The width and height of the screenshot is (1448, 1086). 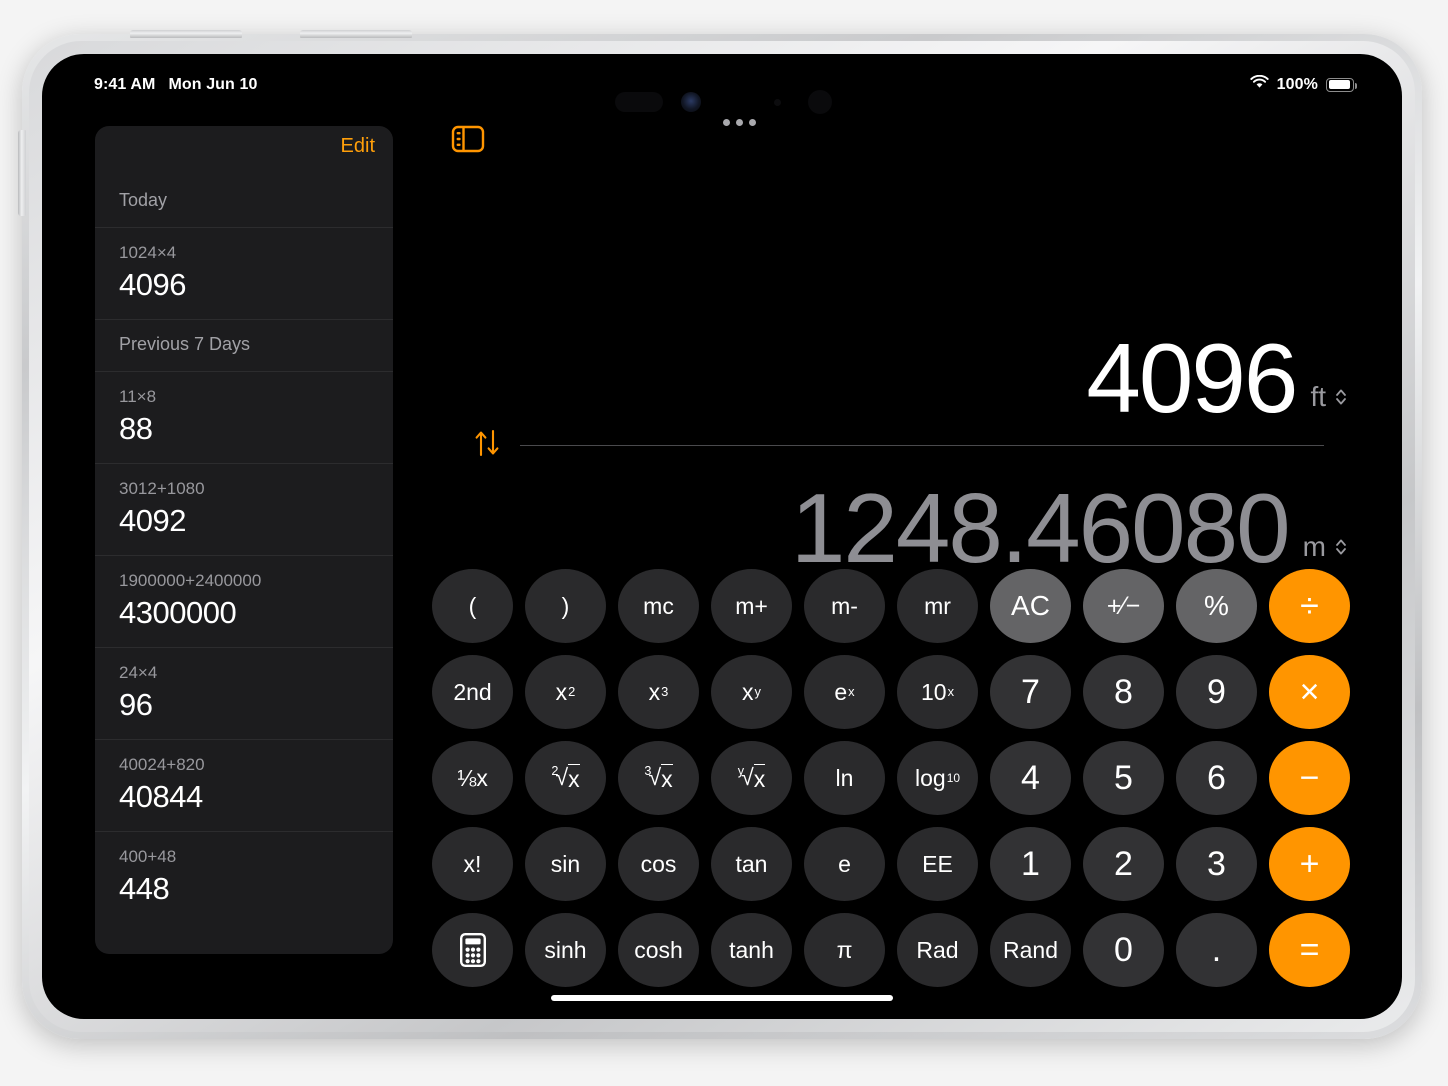 I want to click on key-random: Rand, so click(x=1030, y=950).